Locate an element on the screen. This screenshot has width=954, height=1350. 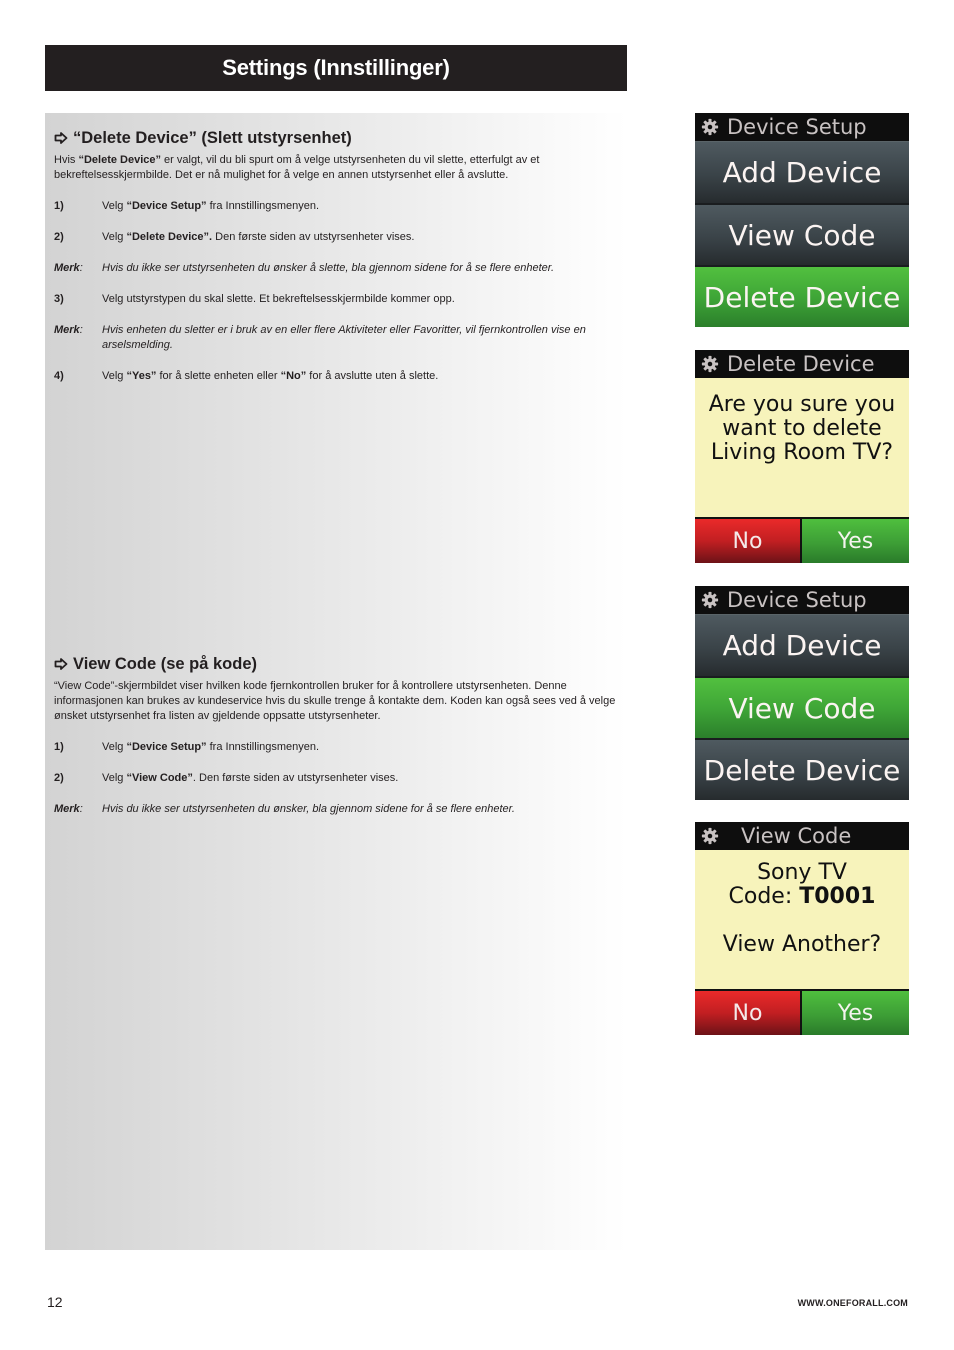
code-value: T0001 is located at coordinates (837, 896).